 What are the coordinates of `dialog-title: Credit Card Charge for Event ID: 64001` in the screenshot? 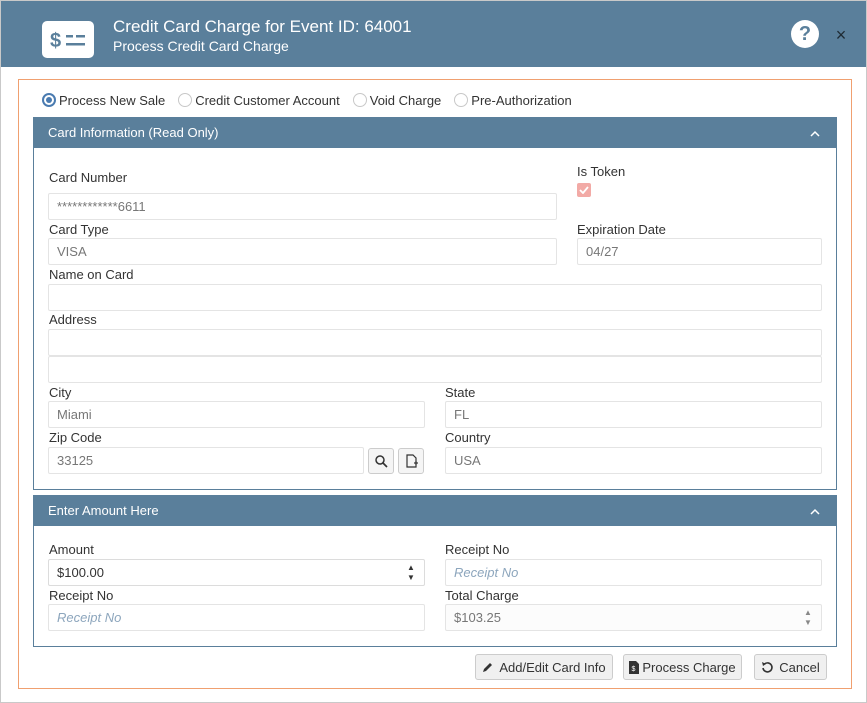 It's located at (262, 26).